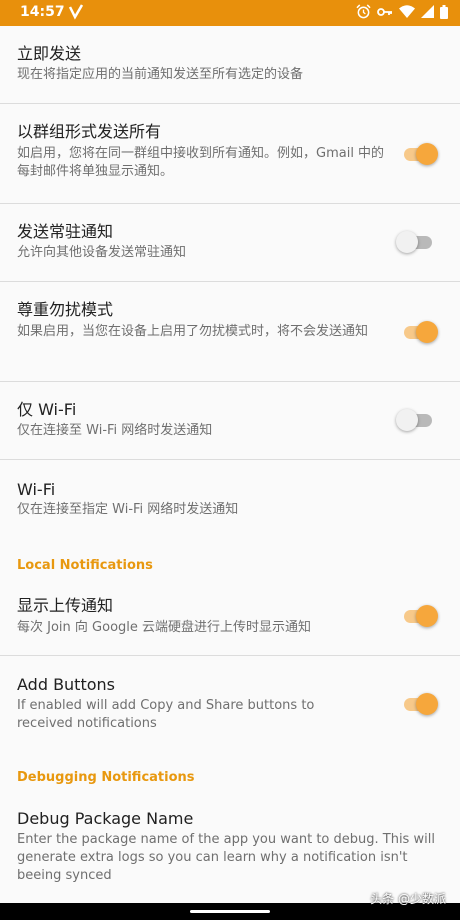  I want to click on setting-summary: 如果启用，当您在设备上启用了勿扰模式时，将不会发送通知, so click(193, 331).